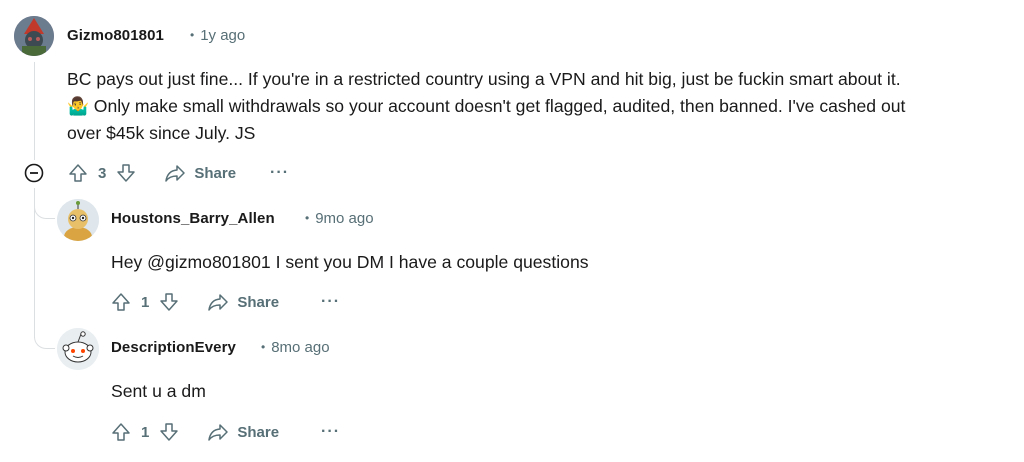 This screenshot has height=462, width=1024. I want to click on time-ago: 8mo ago, so click(300, 347).